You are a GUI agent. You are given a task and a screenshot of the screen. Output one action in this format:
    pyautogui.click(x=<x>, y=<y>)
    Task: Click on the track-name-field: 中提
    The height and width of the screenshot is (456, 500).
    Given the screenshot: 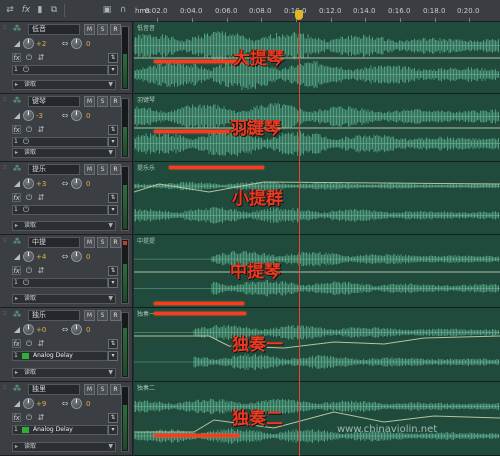 What is the action you would take?
    pyautogui.click(x=54, y=242)
    